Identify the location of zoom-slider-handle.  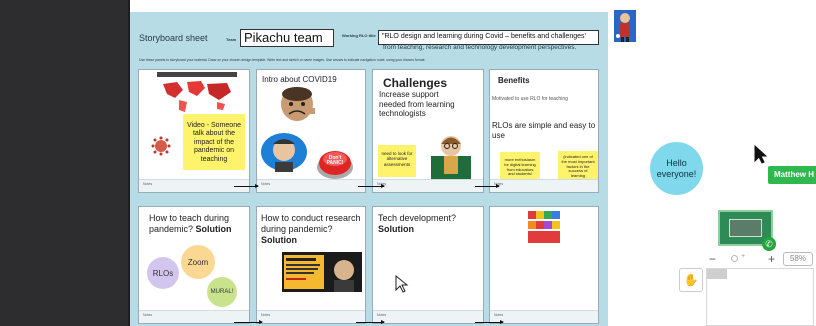
(734, 258).